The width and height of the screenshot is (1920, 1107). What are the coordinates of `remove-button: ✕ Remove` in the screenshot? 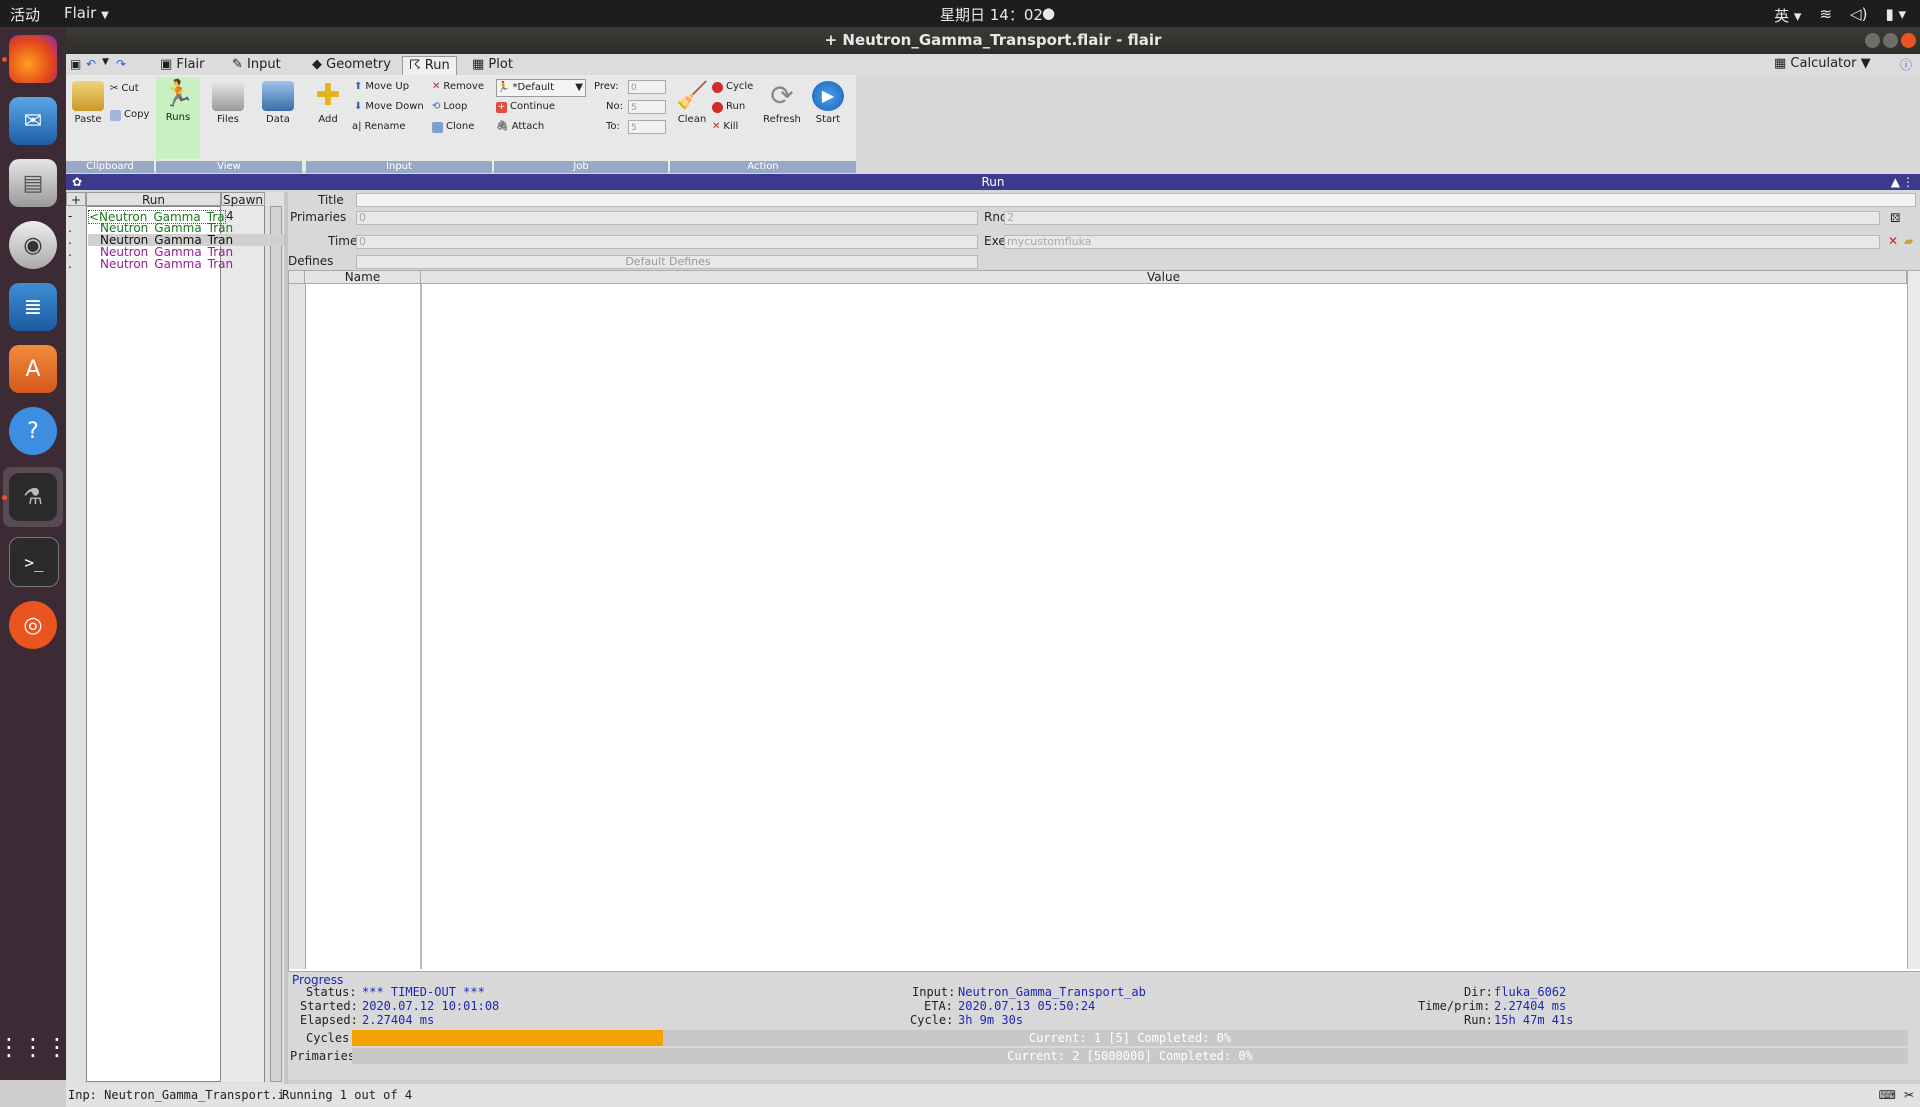 It's located at (458, 87).